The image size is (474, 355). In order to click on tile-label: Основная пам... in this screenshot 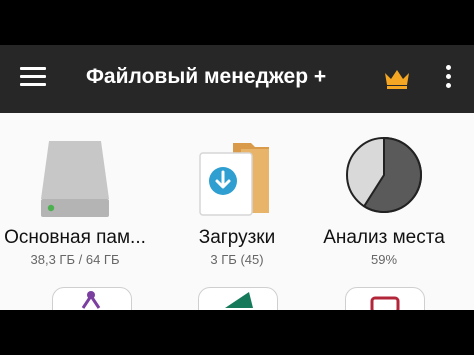, I will do `click(75, 237)`.